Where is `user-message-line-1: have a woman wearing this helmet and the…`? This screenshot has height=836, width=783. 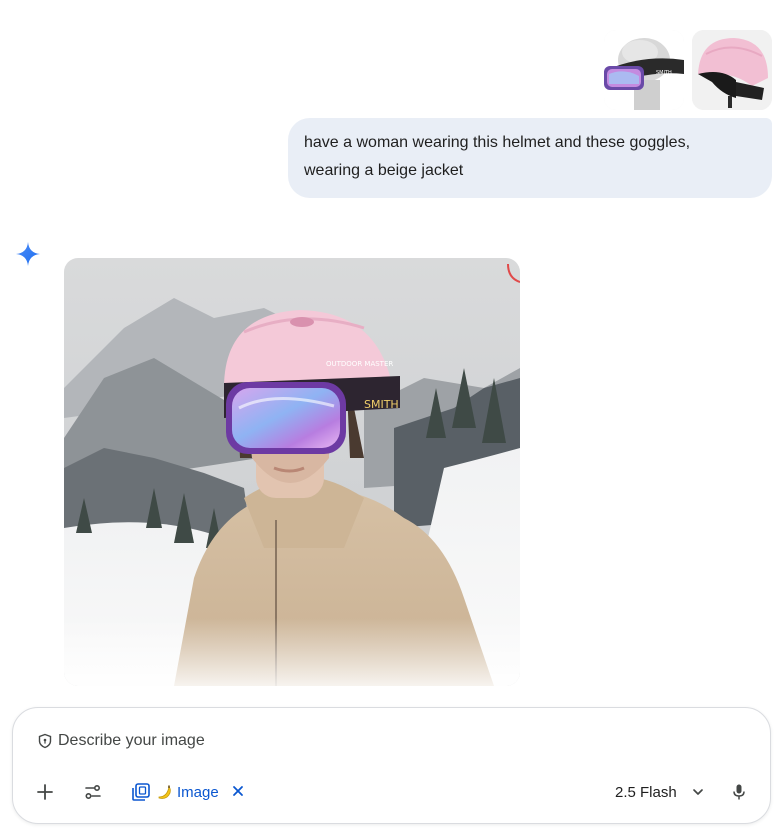 user-message-line-1: have a woman wearing this helmet and the… is located at coordinates (497, 142).